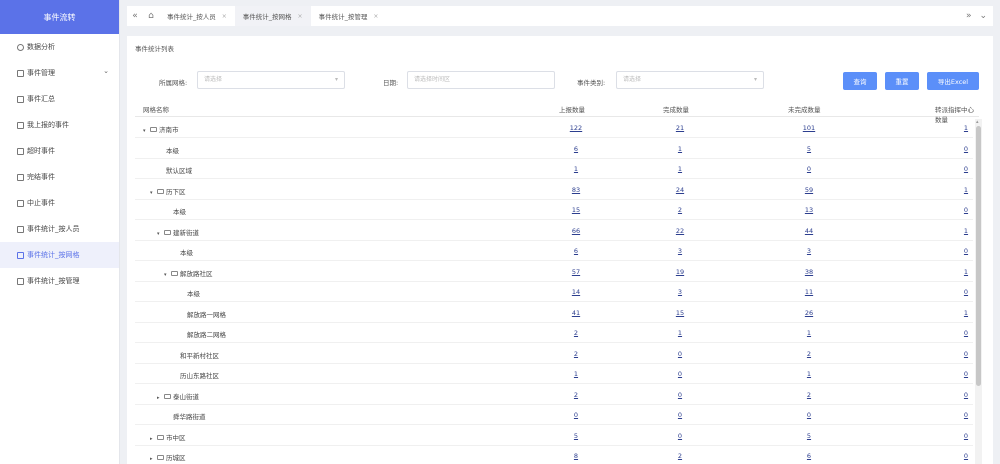  I want to click on sidebar-item-3: 我上报的事件, so click(59, 125).